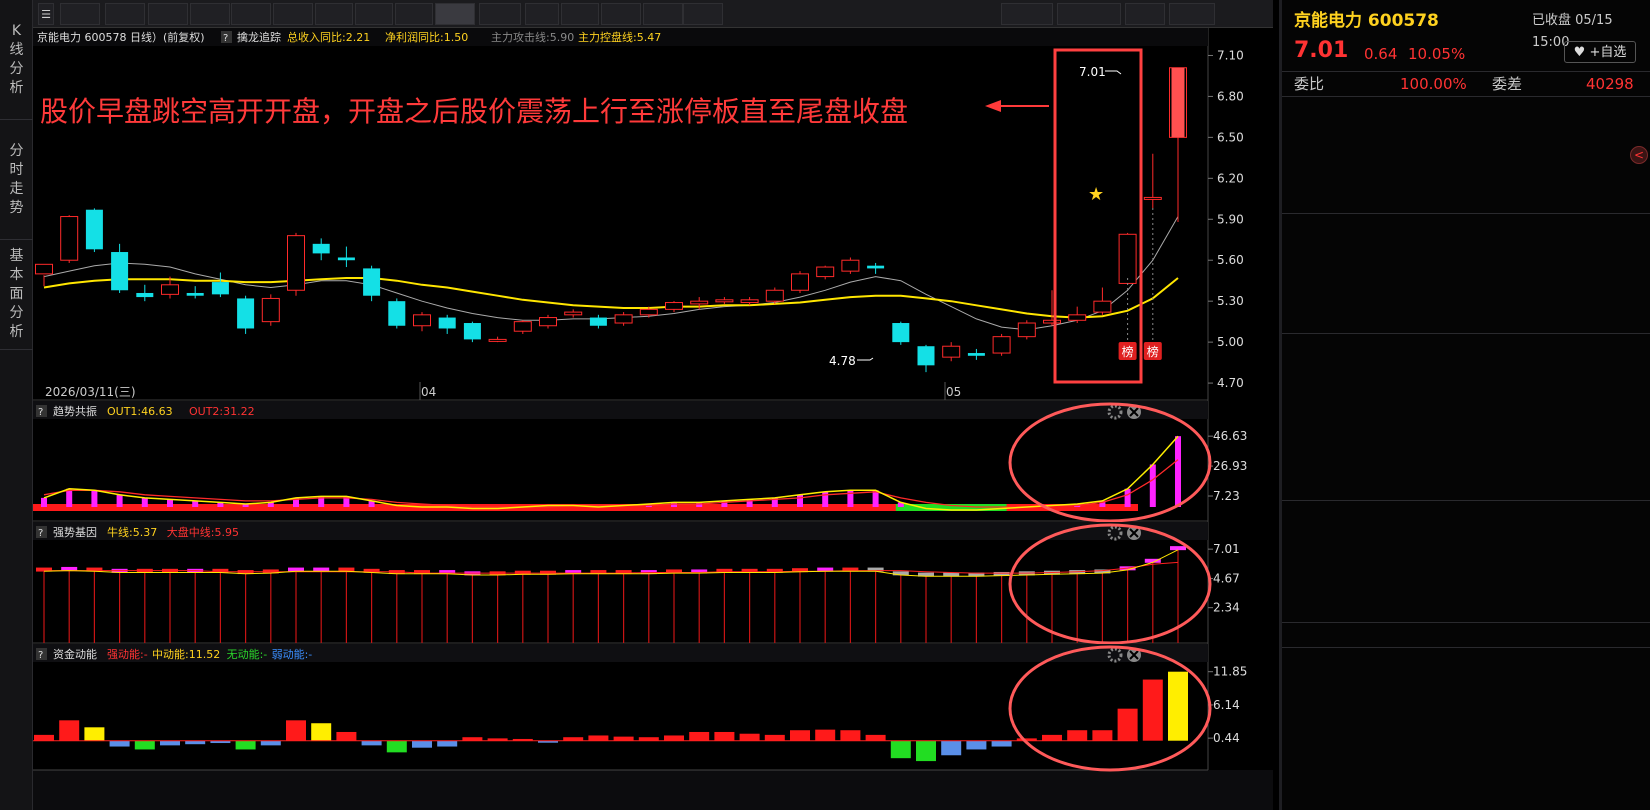  What do you see at coordinates (186, 654) in the screenshot?
I see `indicator-field-2: 中动能:11.52` at bounding box center [186, 654].